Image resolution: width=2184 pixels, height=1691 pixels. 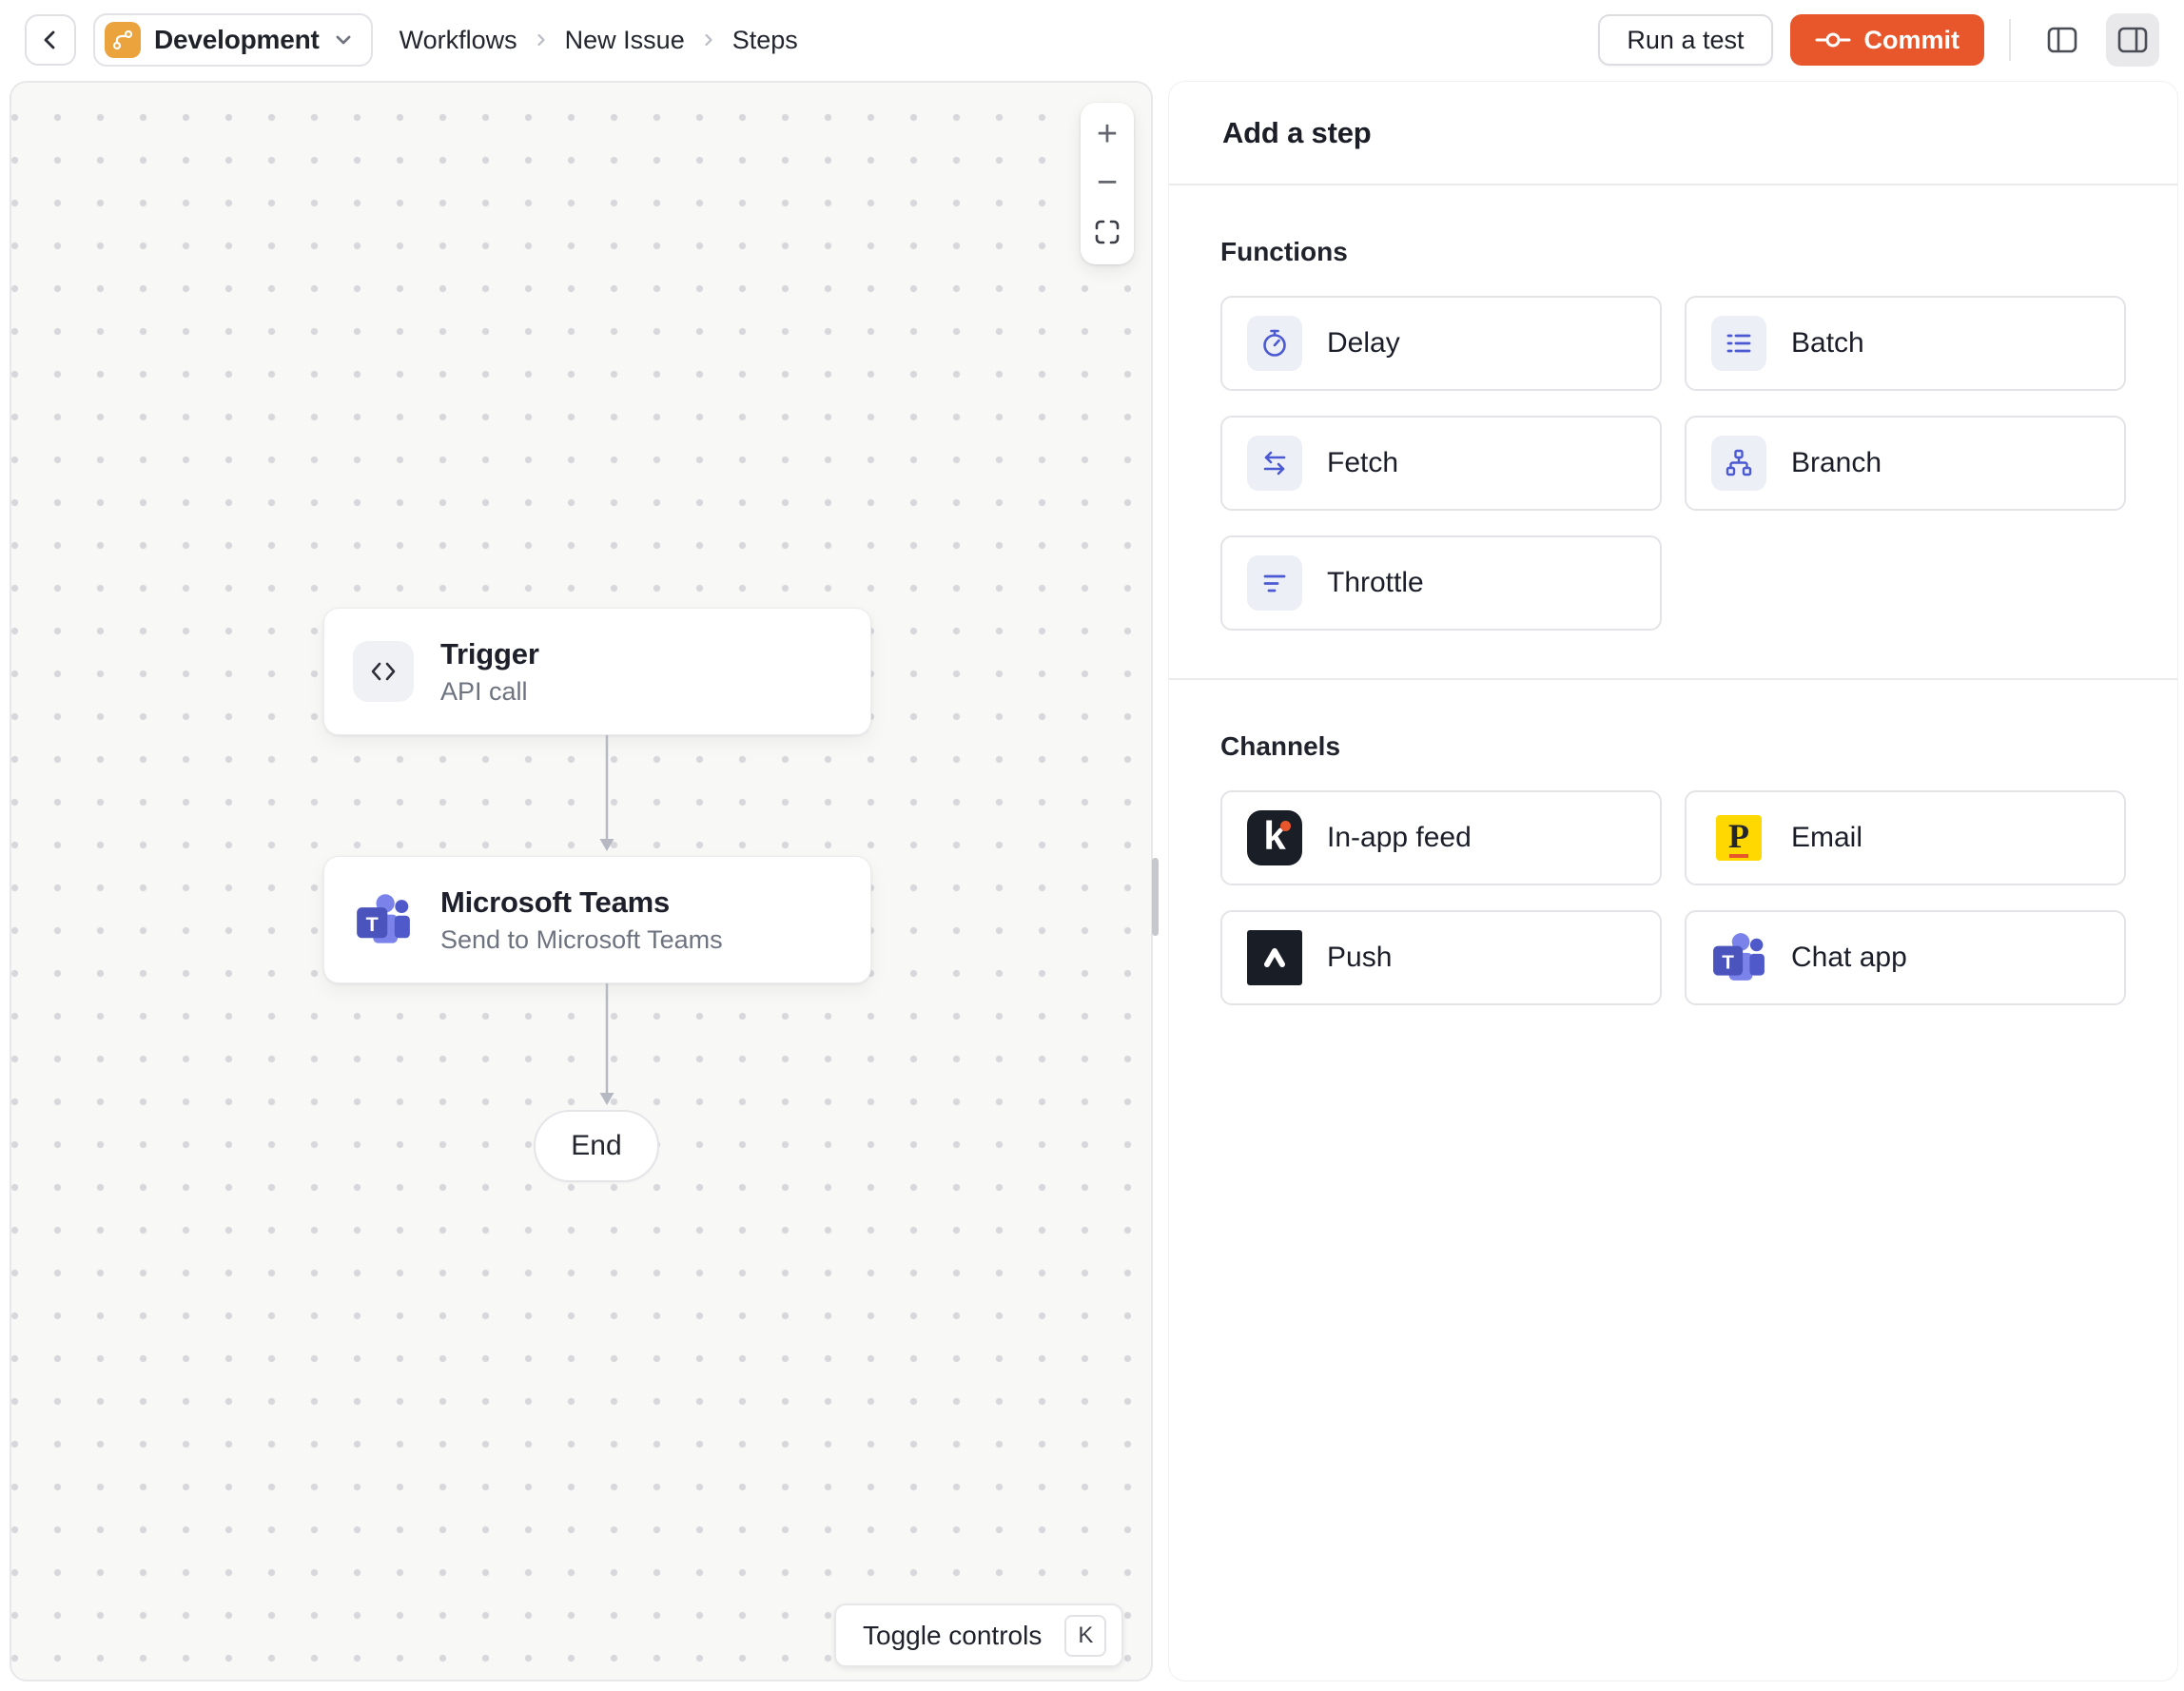 I want to click on zoom-in-button: +, so click(x=1107, y=135).